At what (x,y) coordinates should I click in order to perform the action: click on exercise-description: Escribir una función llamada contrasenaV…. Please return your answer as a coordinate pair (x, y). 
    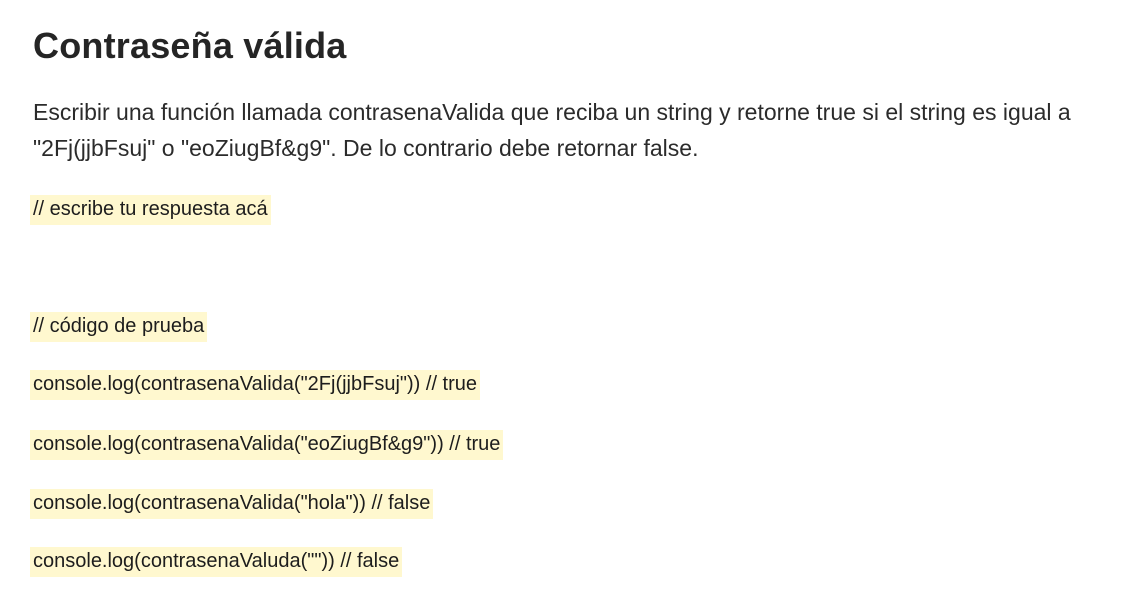
    Looking at the image, I should click on (552, 130).